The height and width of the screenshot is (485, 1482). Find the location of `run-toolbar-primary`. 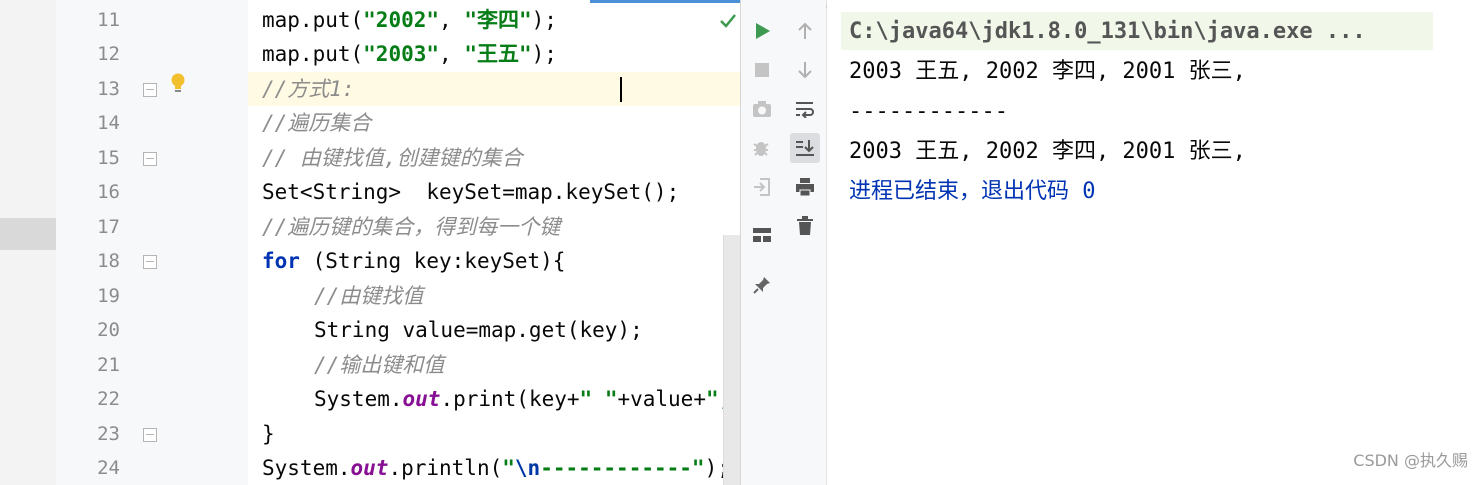

run-toolbar-primary is located at coordinates (762, 242).